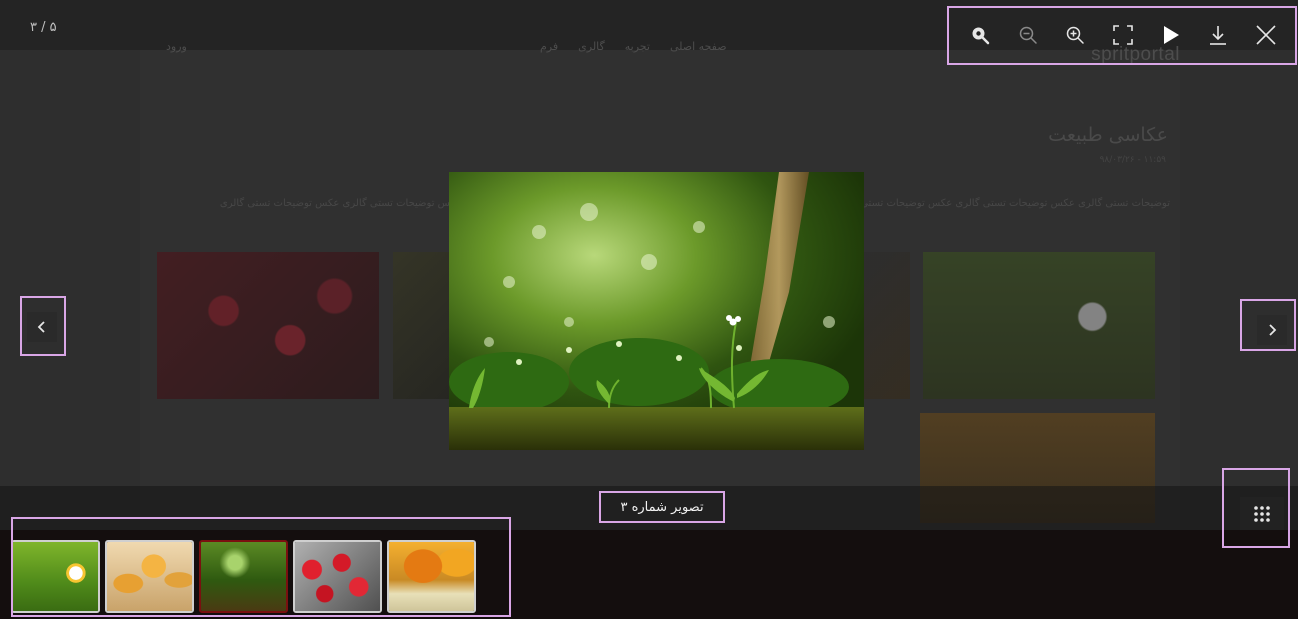 The width and height of the screenshot is (1298, 619). What do you see at coordinates (431, 576) in the screenshot?
I see `thumbnail-autumn-tree` at bounding box center [431, 576].